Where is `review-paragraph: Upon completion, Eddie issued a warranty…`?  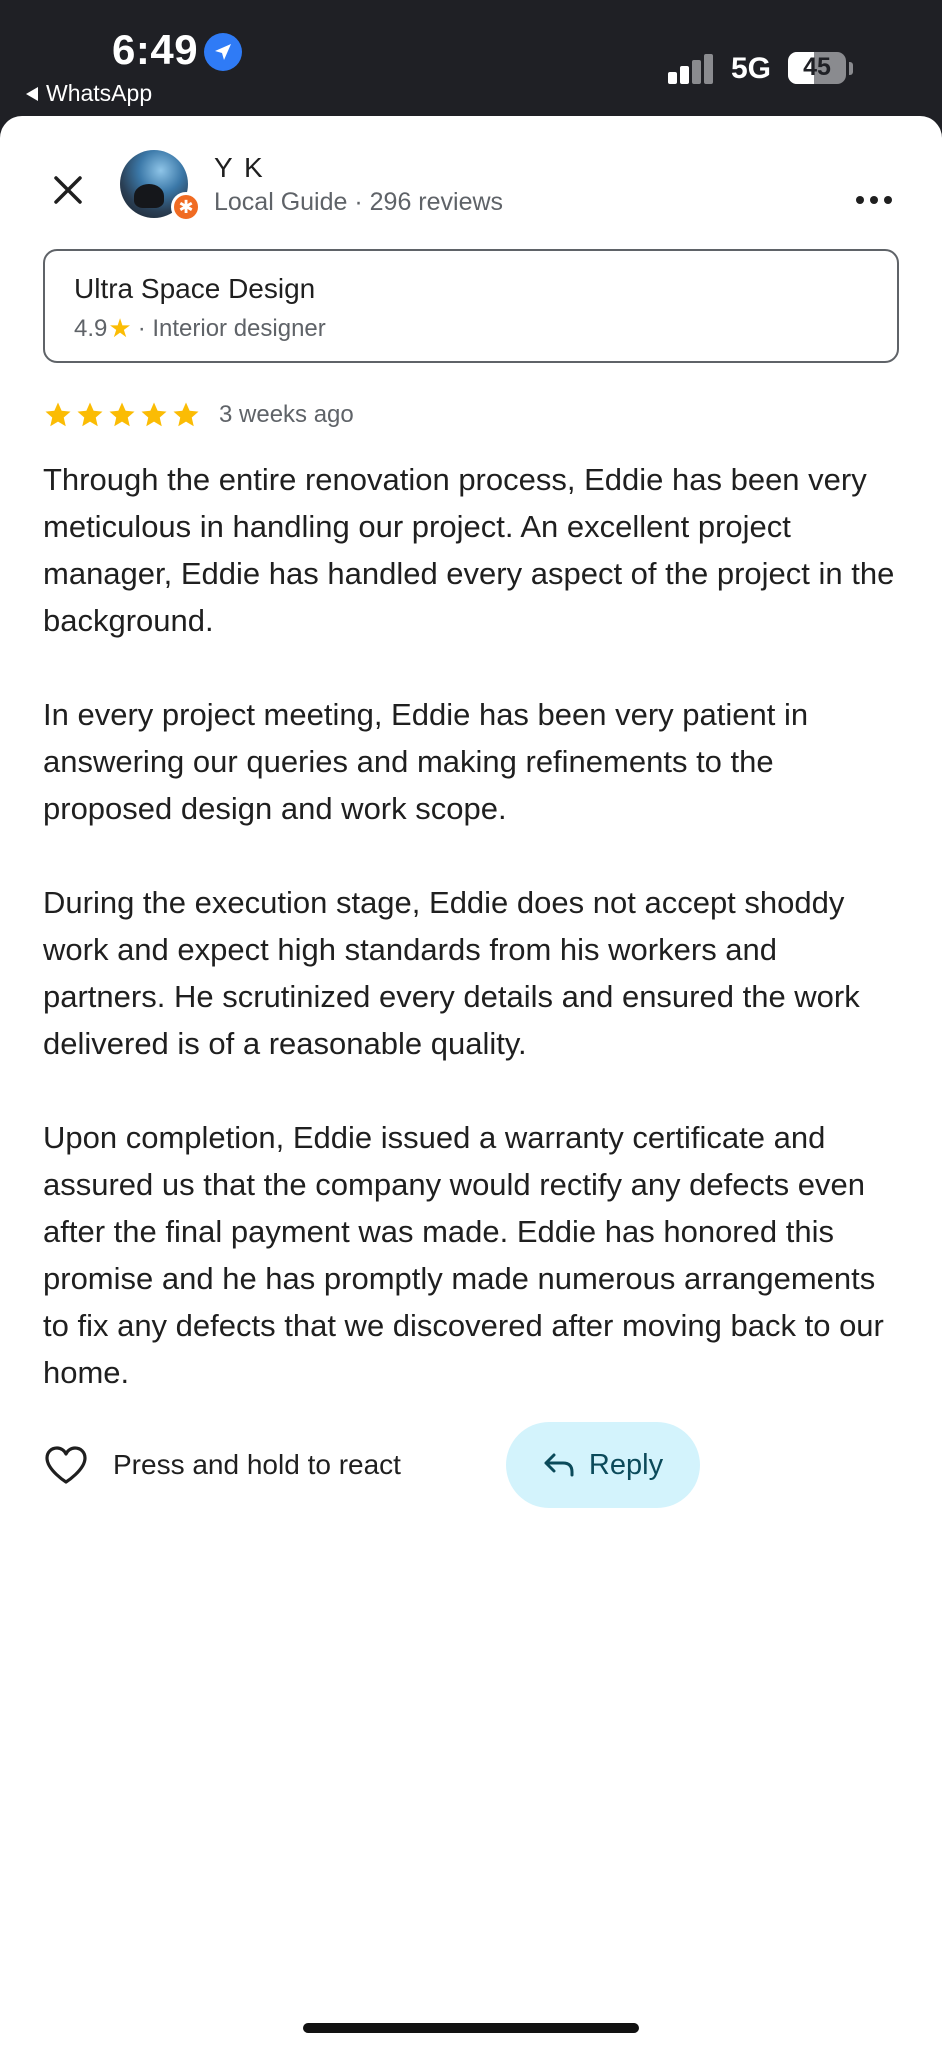 review-paragraph: Upon completion, Eddie issued a warranty… is located at coordinates (463, 1255).